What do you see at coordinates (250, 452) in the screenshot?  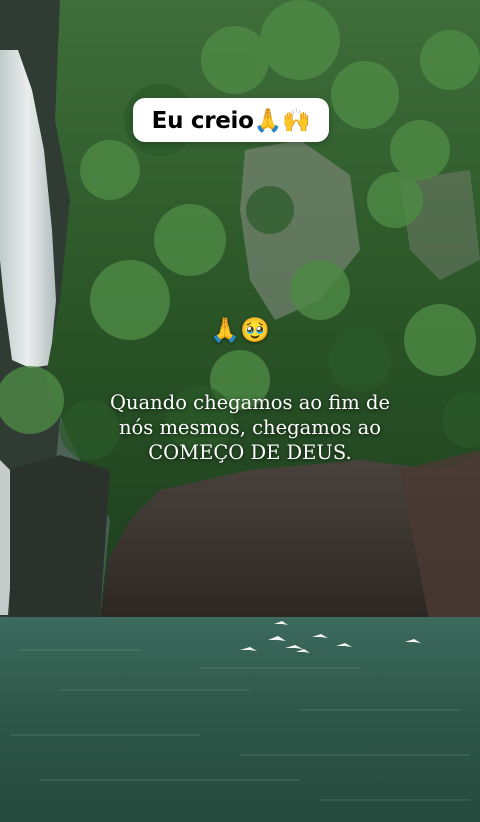 I see `quote-line: COMEÇO DE DEUS.` at bounding box center [250, 452].